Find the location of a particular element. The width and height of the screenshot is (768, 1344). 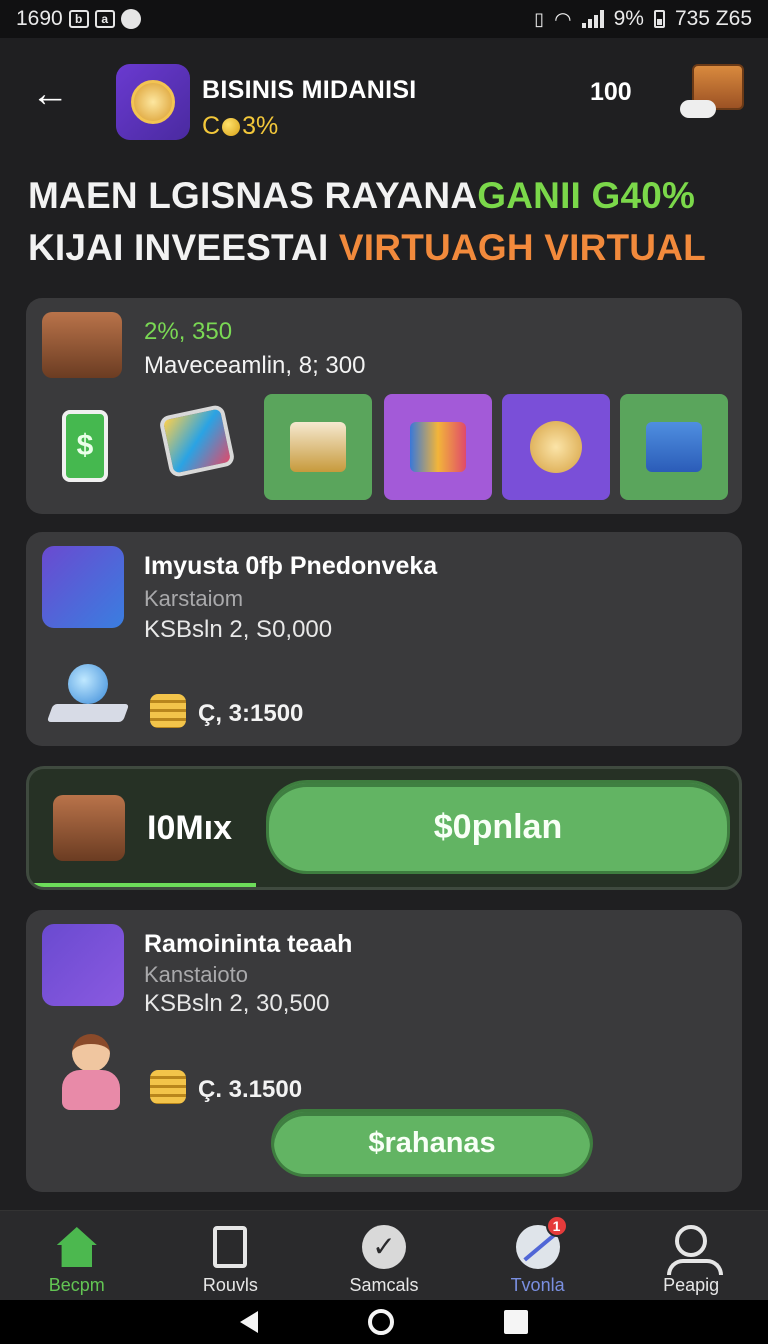

notification-icon: b is located at coordinates (78, 19).